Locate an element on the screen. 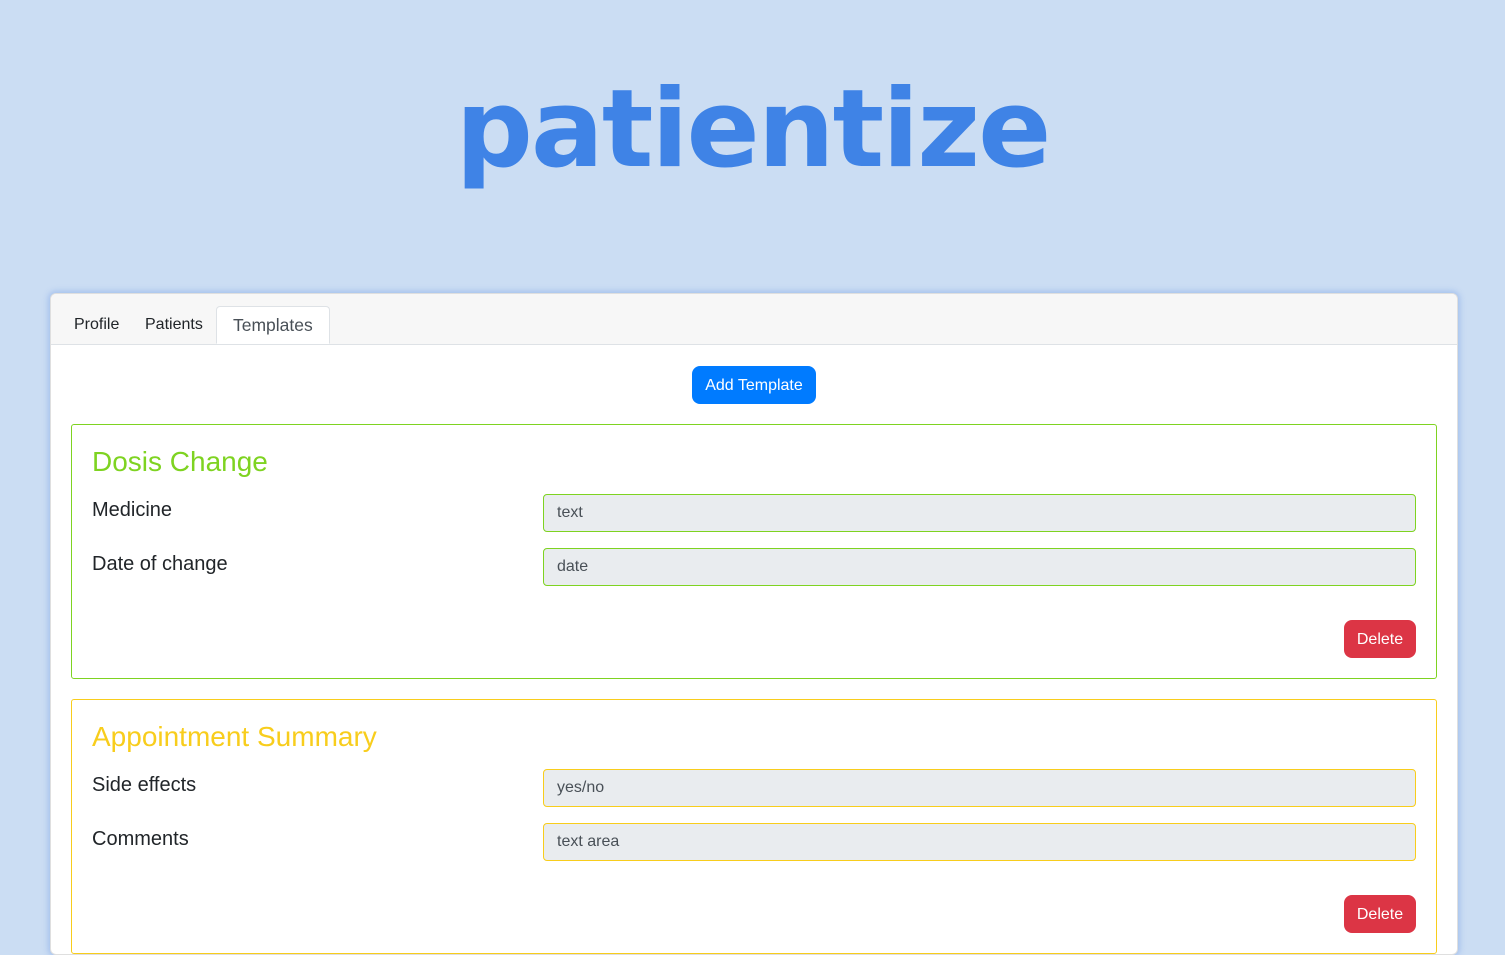  template-title: Dosis Change is located at coordinates (180, 461).